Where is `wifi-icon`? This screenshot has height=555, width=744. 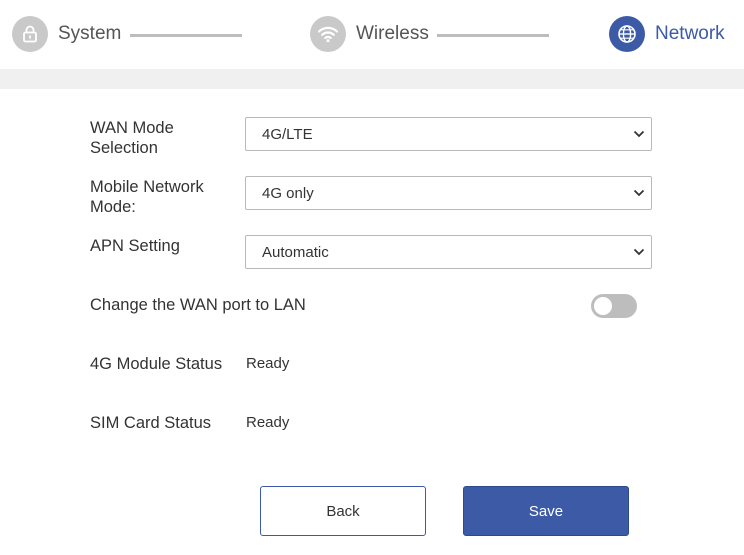
wifi-icon is located at coordinates (328, 34).